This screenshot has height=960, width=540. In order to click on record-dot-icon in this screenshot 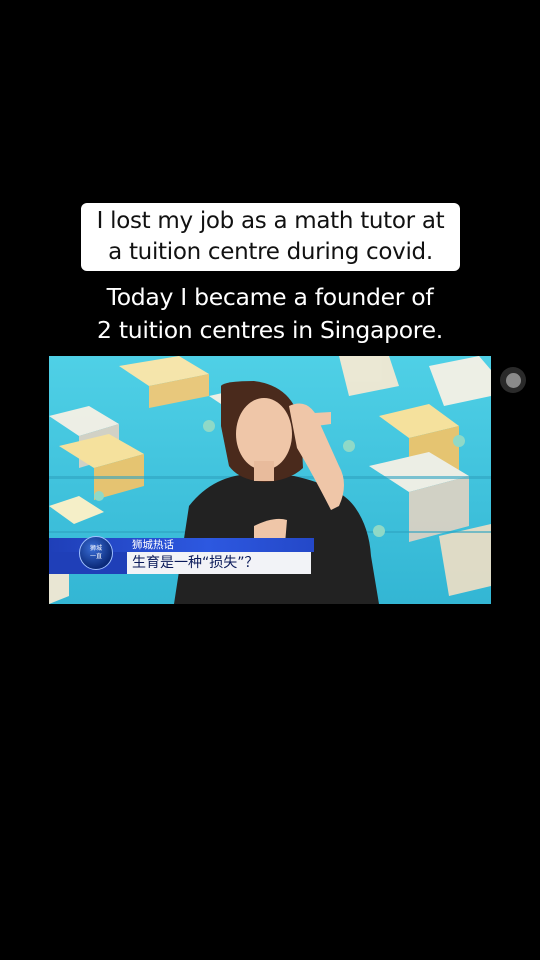, I will do `click(513, 380)`.